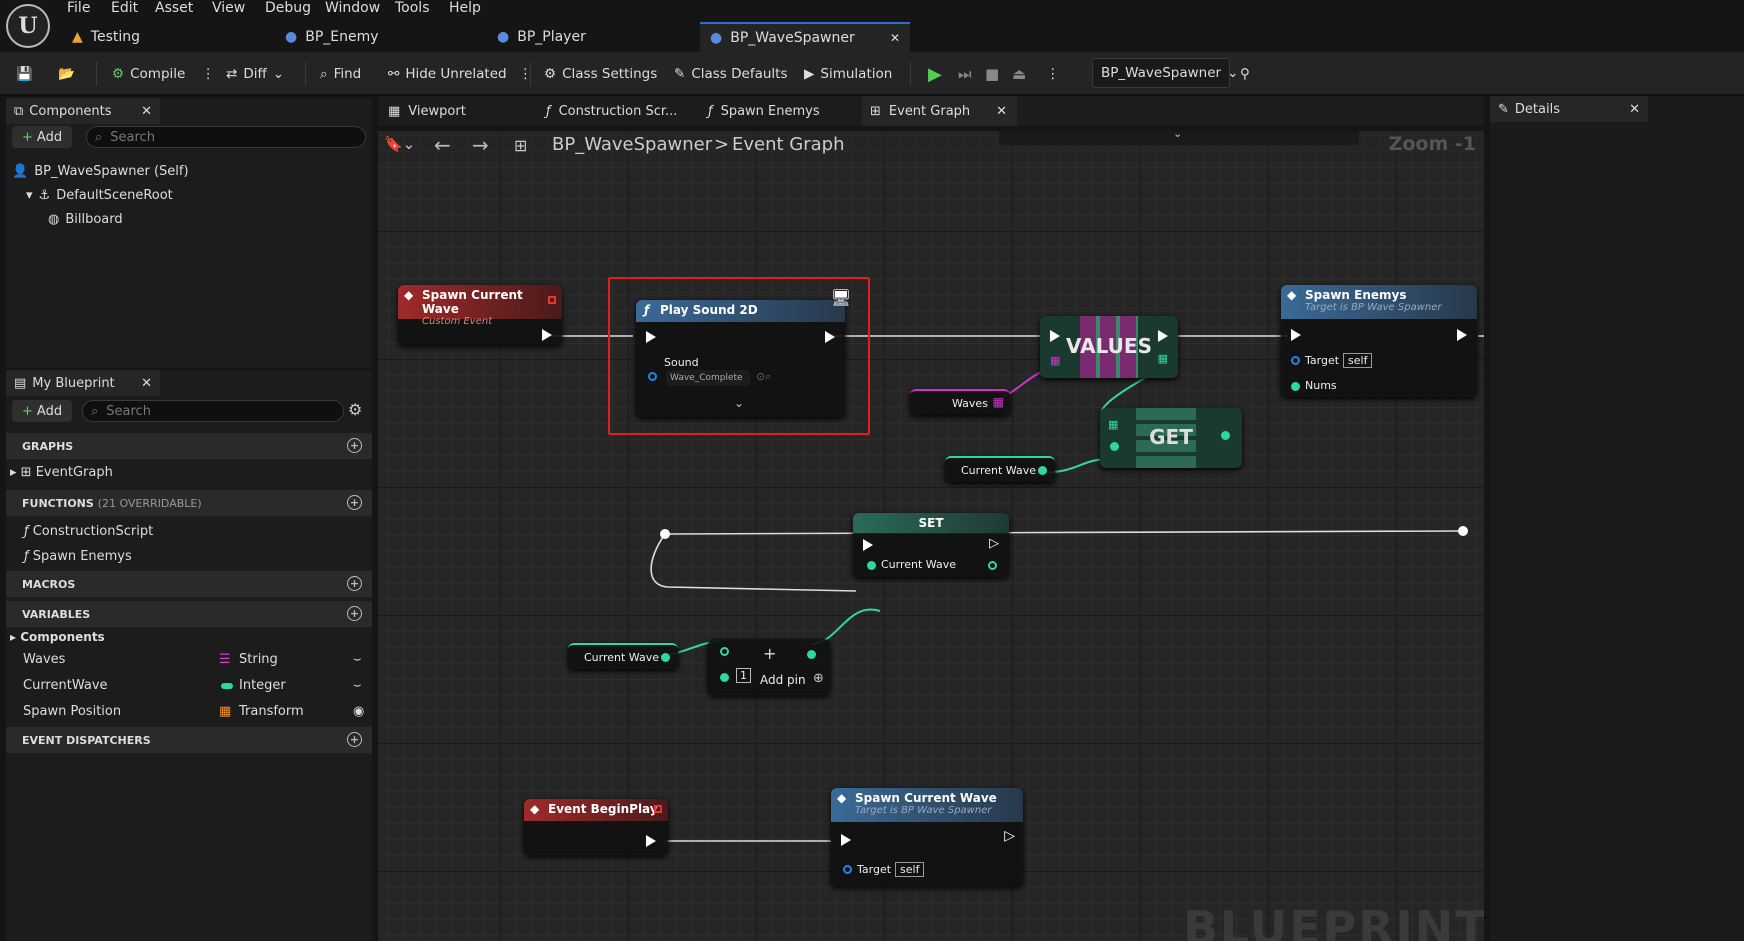 The image size is (1744, 941). What do you see at coordinates (354, 583) in the screenshot?
I see `add-macro-icon: +` at bounding box center [354, 583].